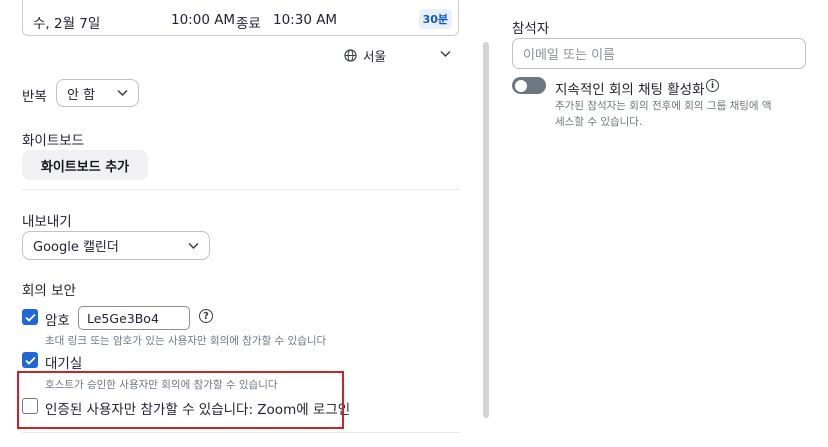 The height and width of the screenshot is (447, 828). Describe the element at coordinates (203, 20) in the screenshot. I see `start-time: 10:00 AM` at that location.